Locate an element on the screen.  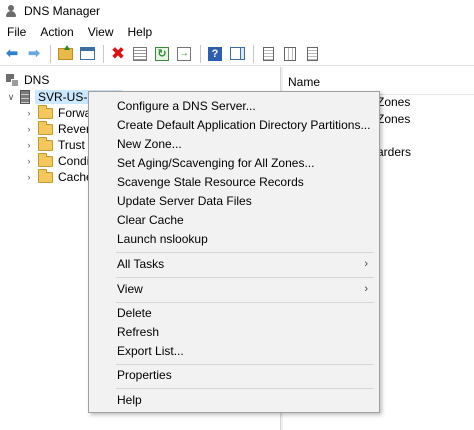
tree-item-conditional-forwarders: › Condit is located at coordinates (58, 160).